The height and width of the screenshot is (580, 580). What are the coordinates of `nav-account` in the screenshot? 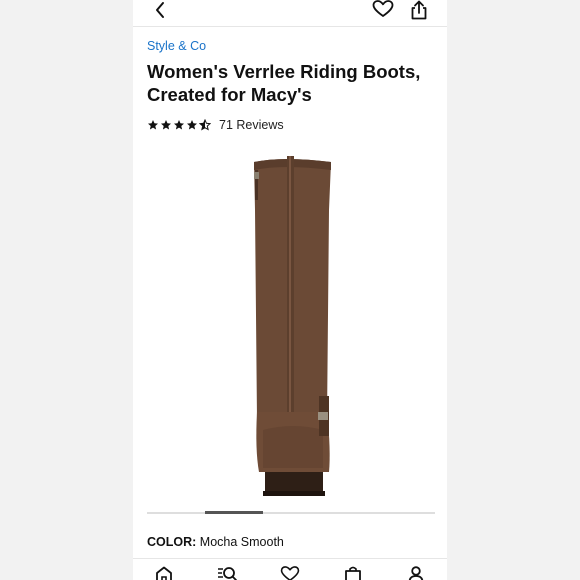 It's located at (416, 573).